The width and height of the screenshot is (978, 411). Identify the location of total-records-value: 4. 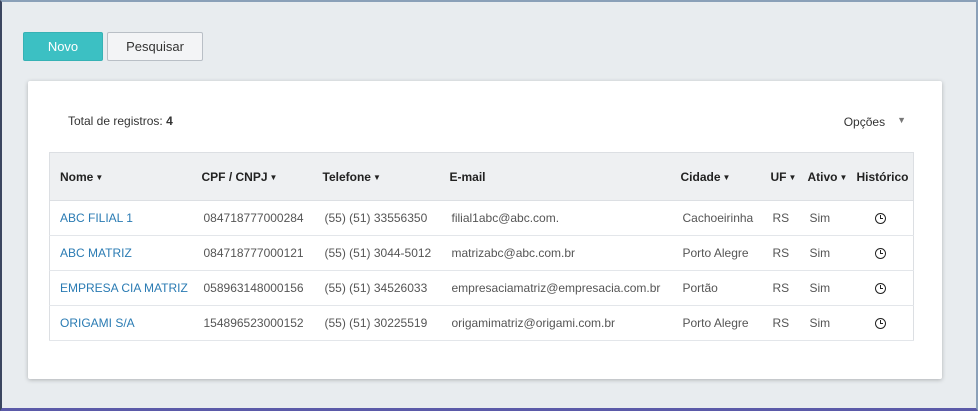
(169, 121).